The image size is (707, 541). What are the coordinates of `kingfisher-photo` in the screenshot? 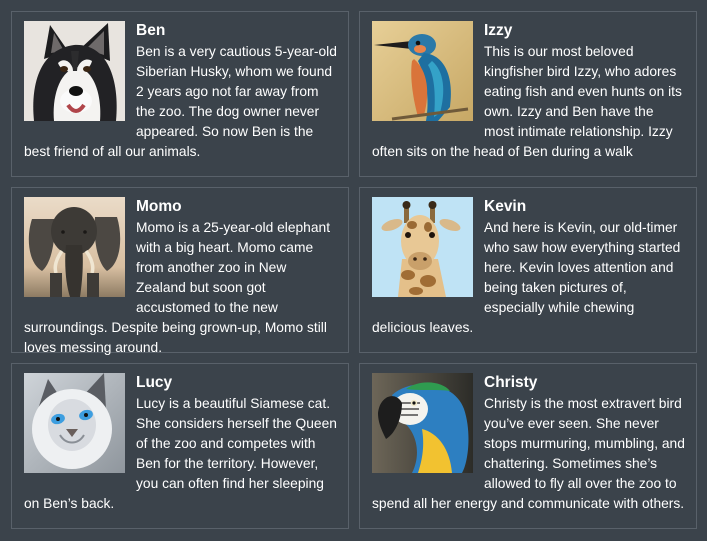 It's located at (422, 71).